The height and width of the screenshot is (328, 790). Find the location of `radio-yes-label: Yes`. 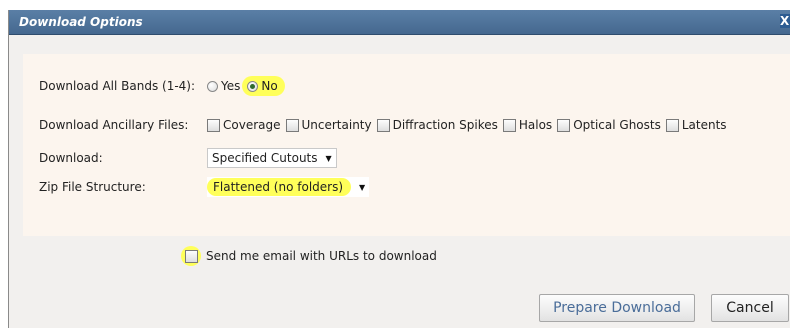

radio-yes-label: Yes is located at coordinates (231, 86).